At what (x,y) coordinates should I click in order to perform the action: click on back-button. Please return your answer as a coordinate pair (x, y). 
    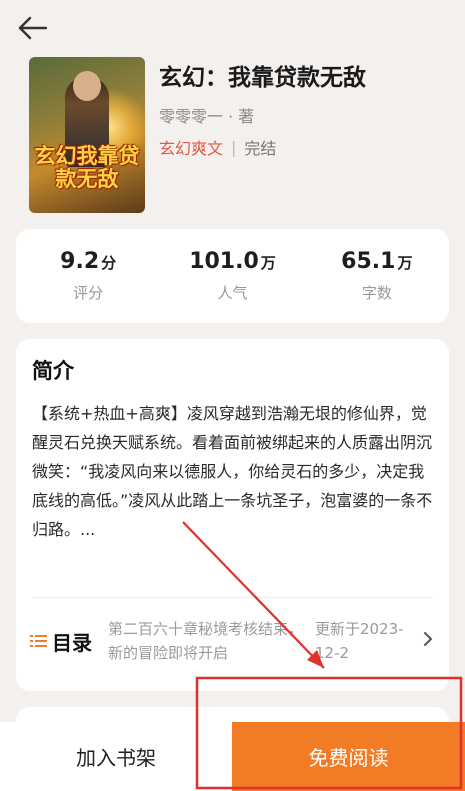
    Looking at the image, I should click on (32, 28).